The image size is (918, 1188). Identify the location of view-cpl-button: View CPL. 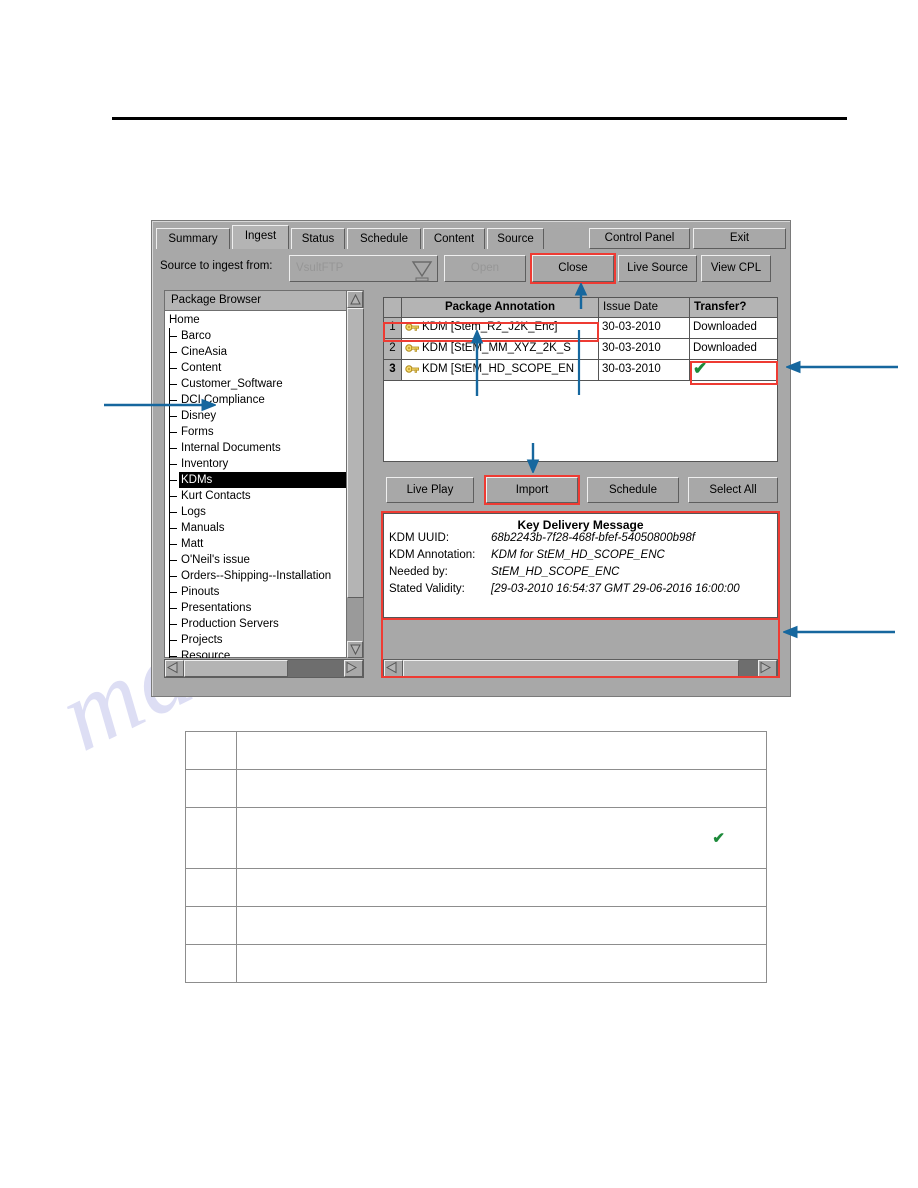
(736, 268).